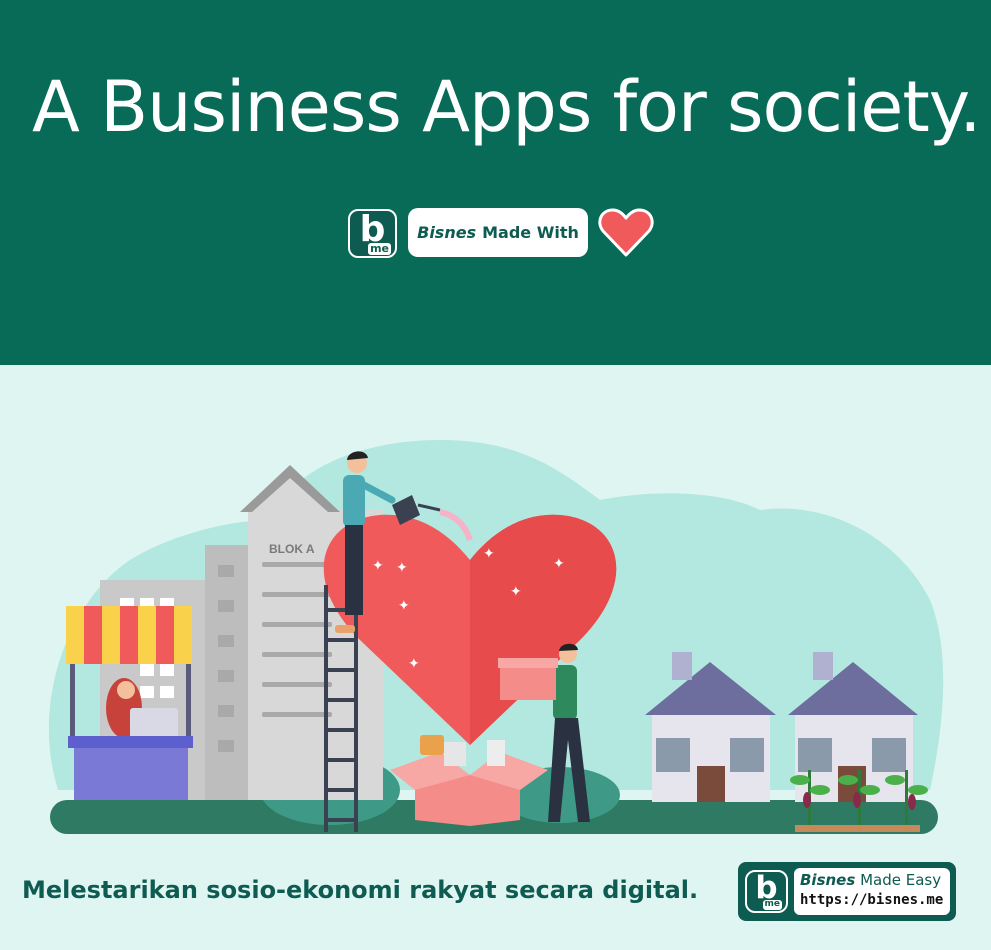 This screenshot has width=991, height=950. What do you see at coordinates (857, 828) in the screenshot?
I see `planter` at bounding box center [857, 828].